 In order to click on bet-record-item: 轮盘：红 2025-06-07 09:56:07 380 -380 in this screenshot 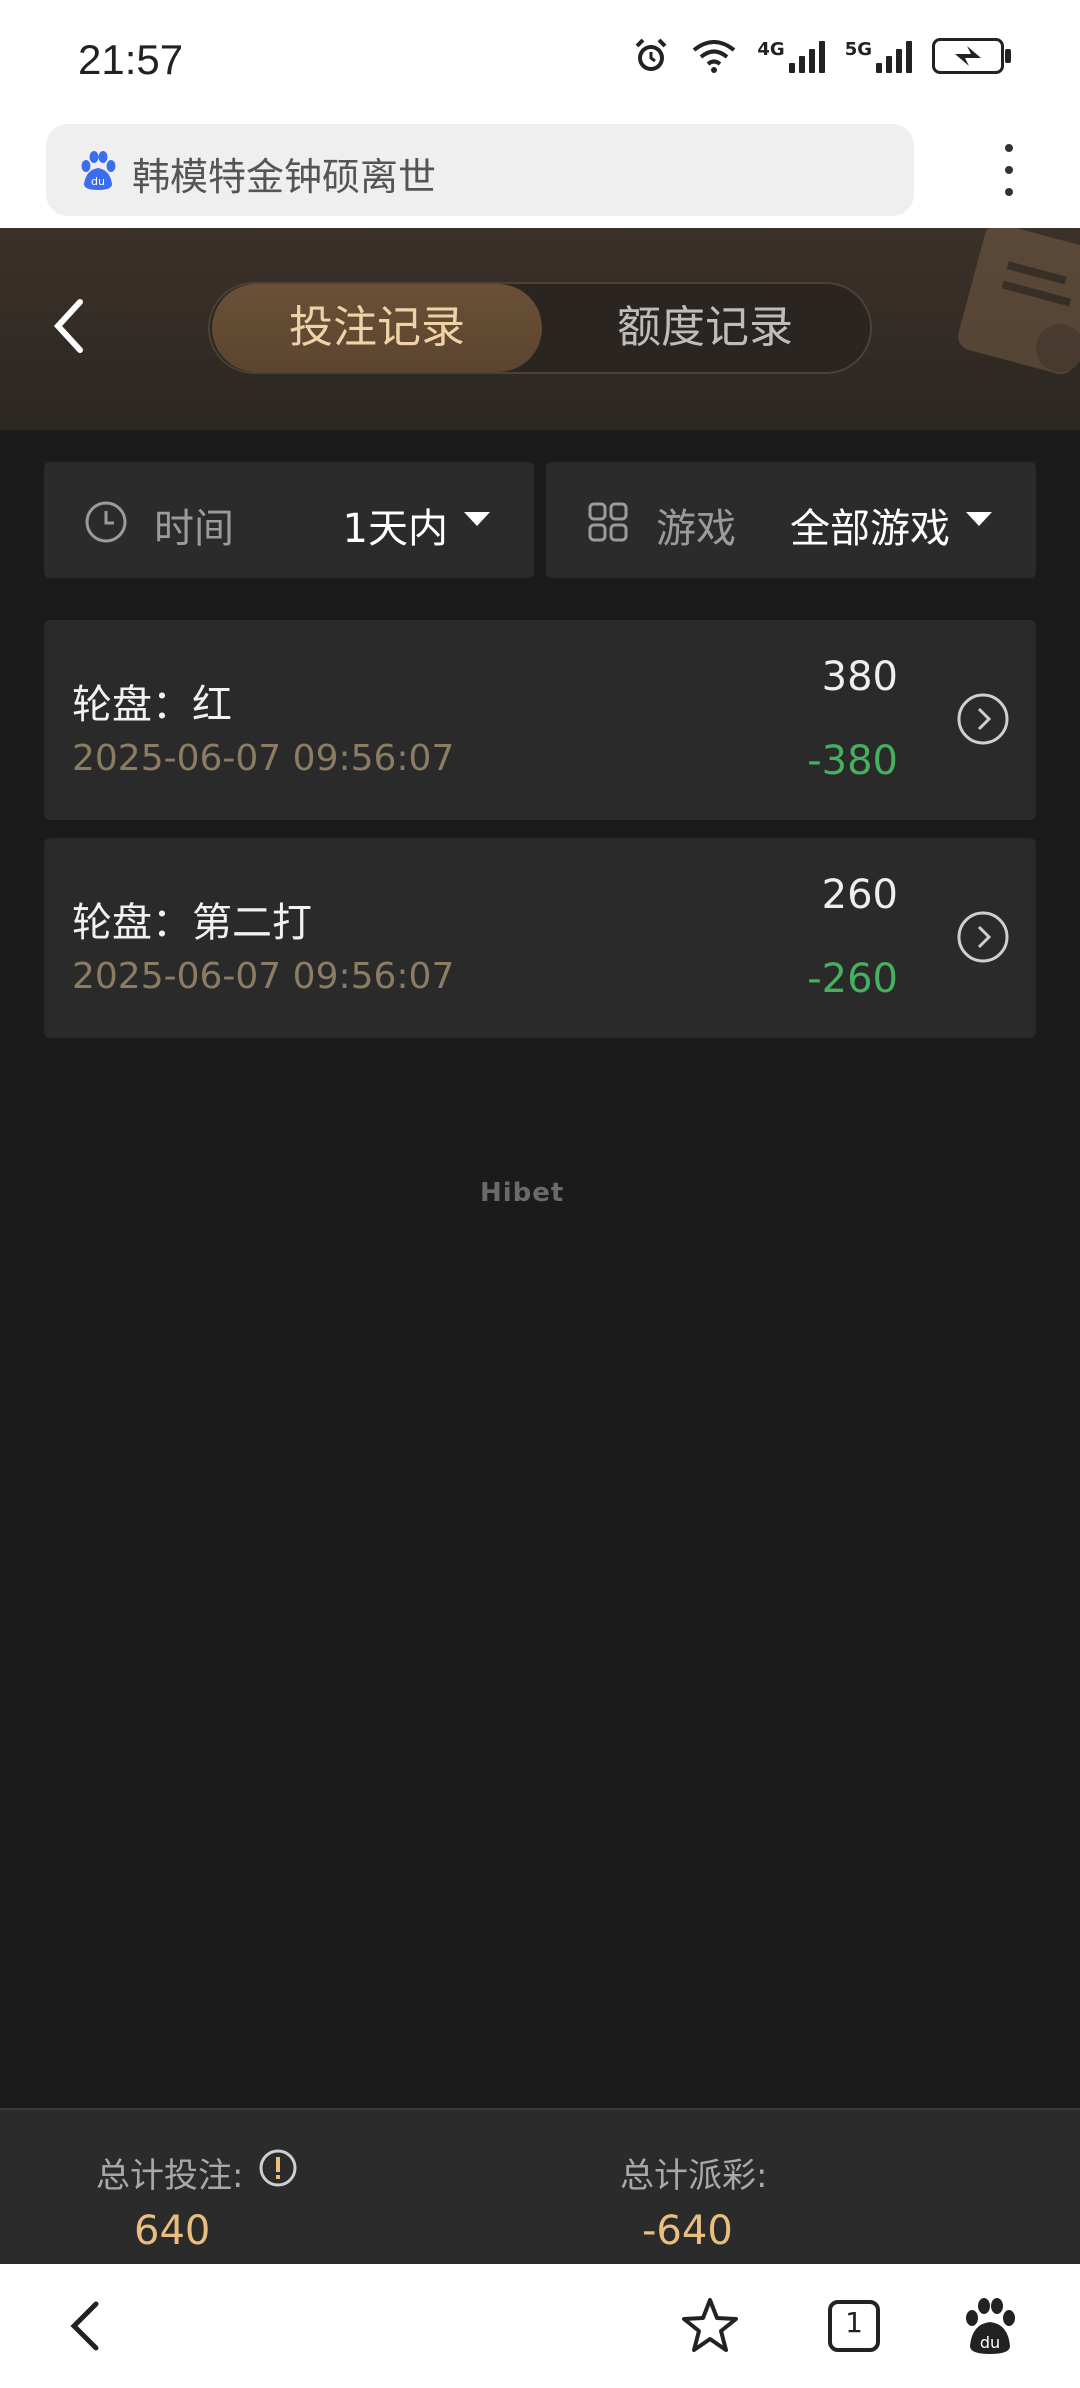, I will do `click(540, 720)`.